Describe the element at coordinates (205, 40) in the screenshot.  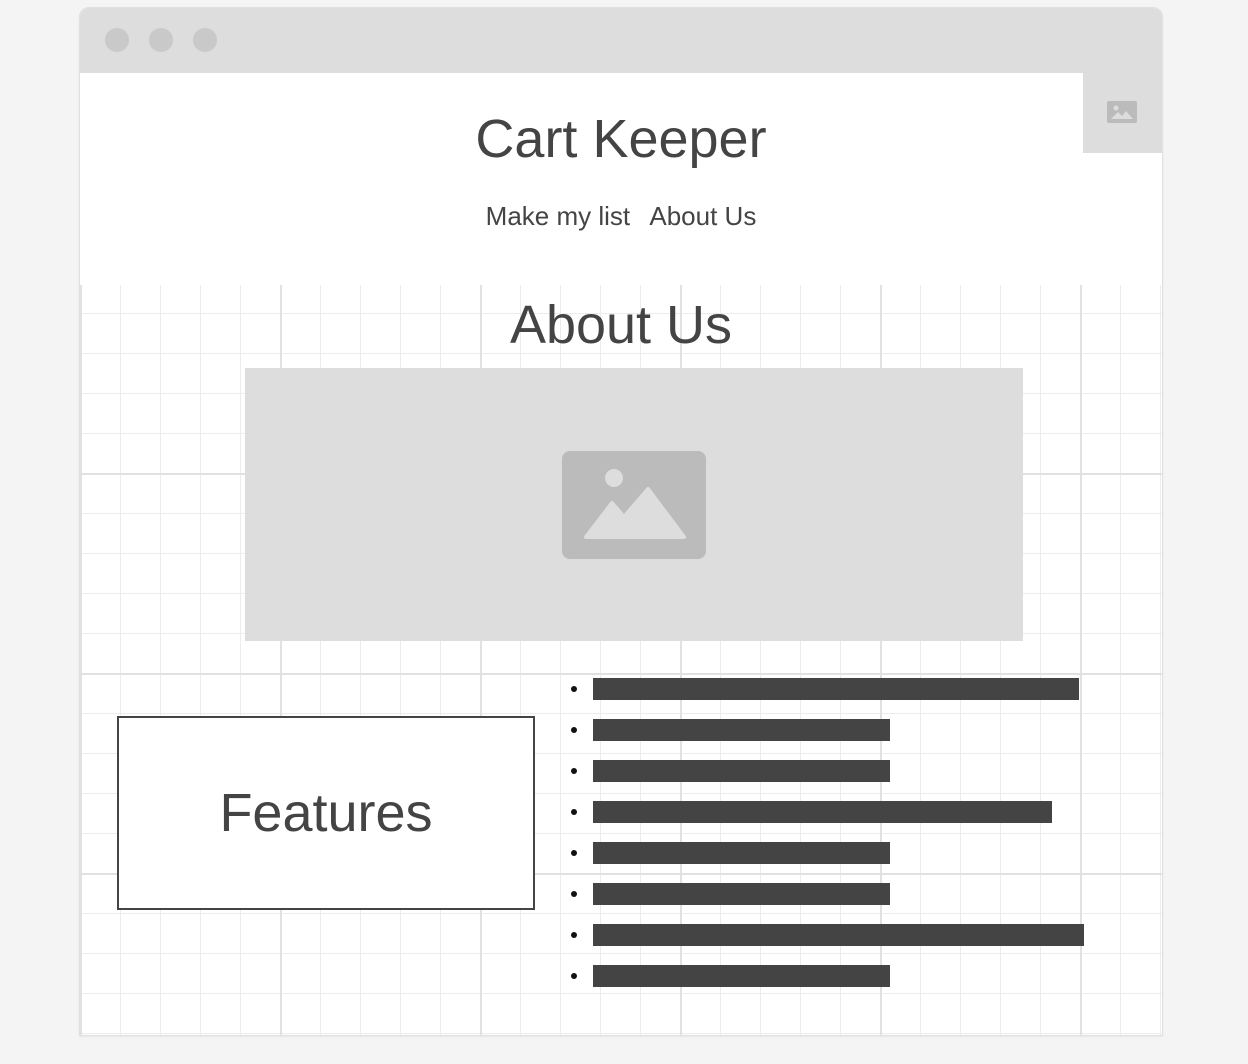
I see `maximize-dot` at that location.